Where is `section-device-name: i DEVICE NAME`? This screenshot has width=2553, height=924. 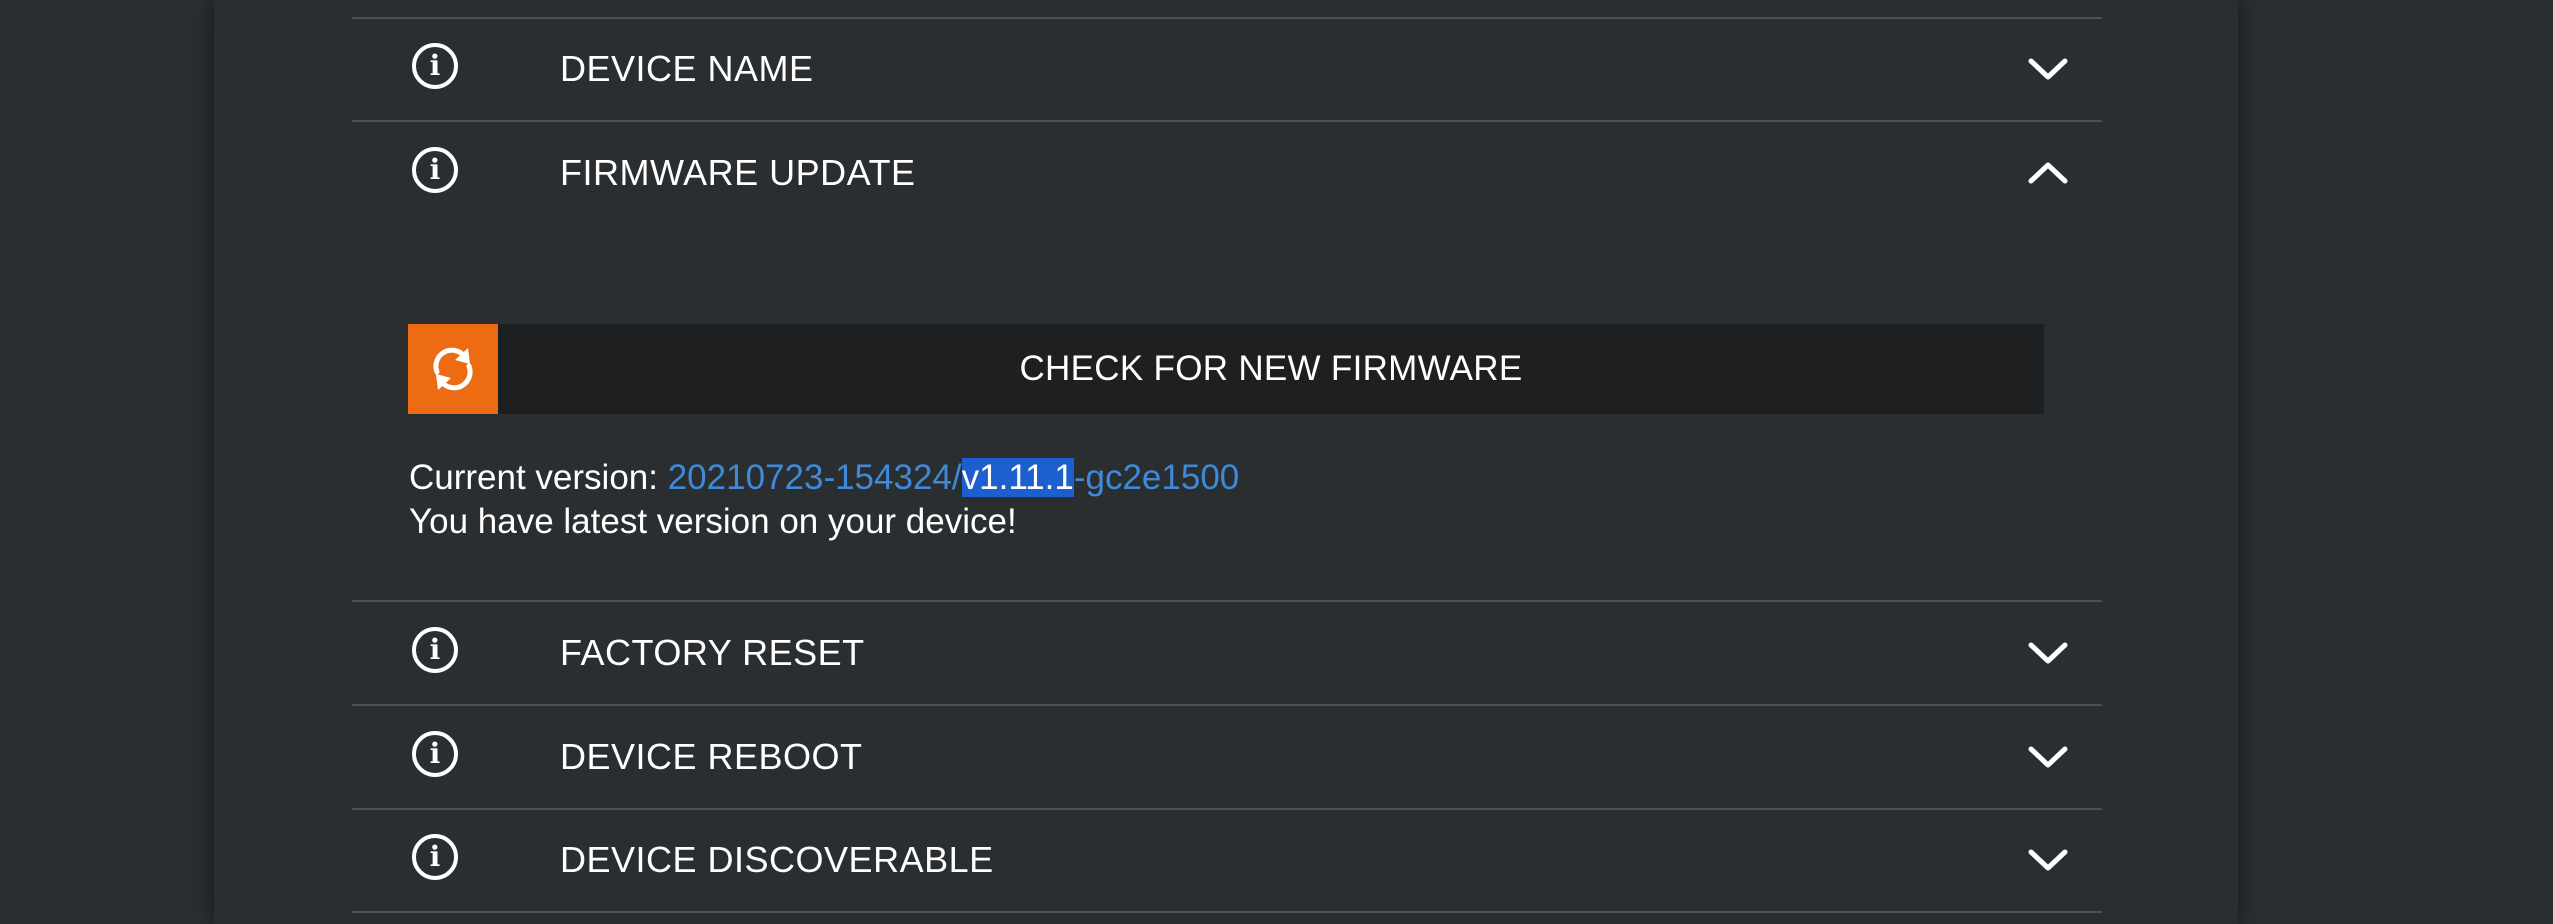 section-device-name: i DEVICE NAME is located at coordinates (1227, 69).